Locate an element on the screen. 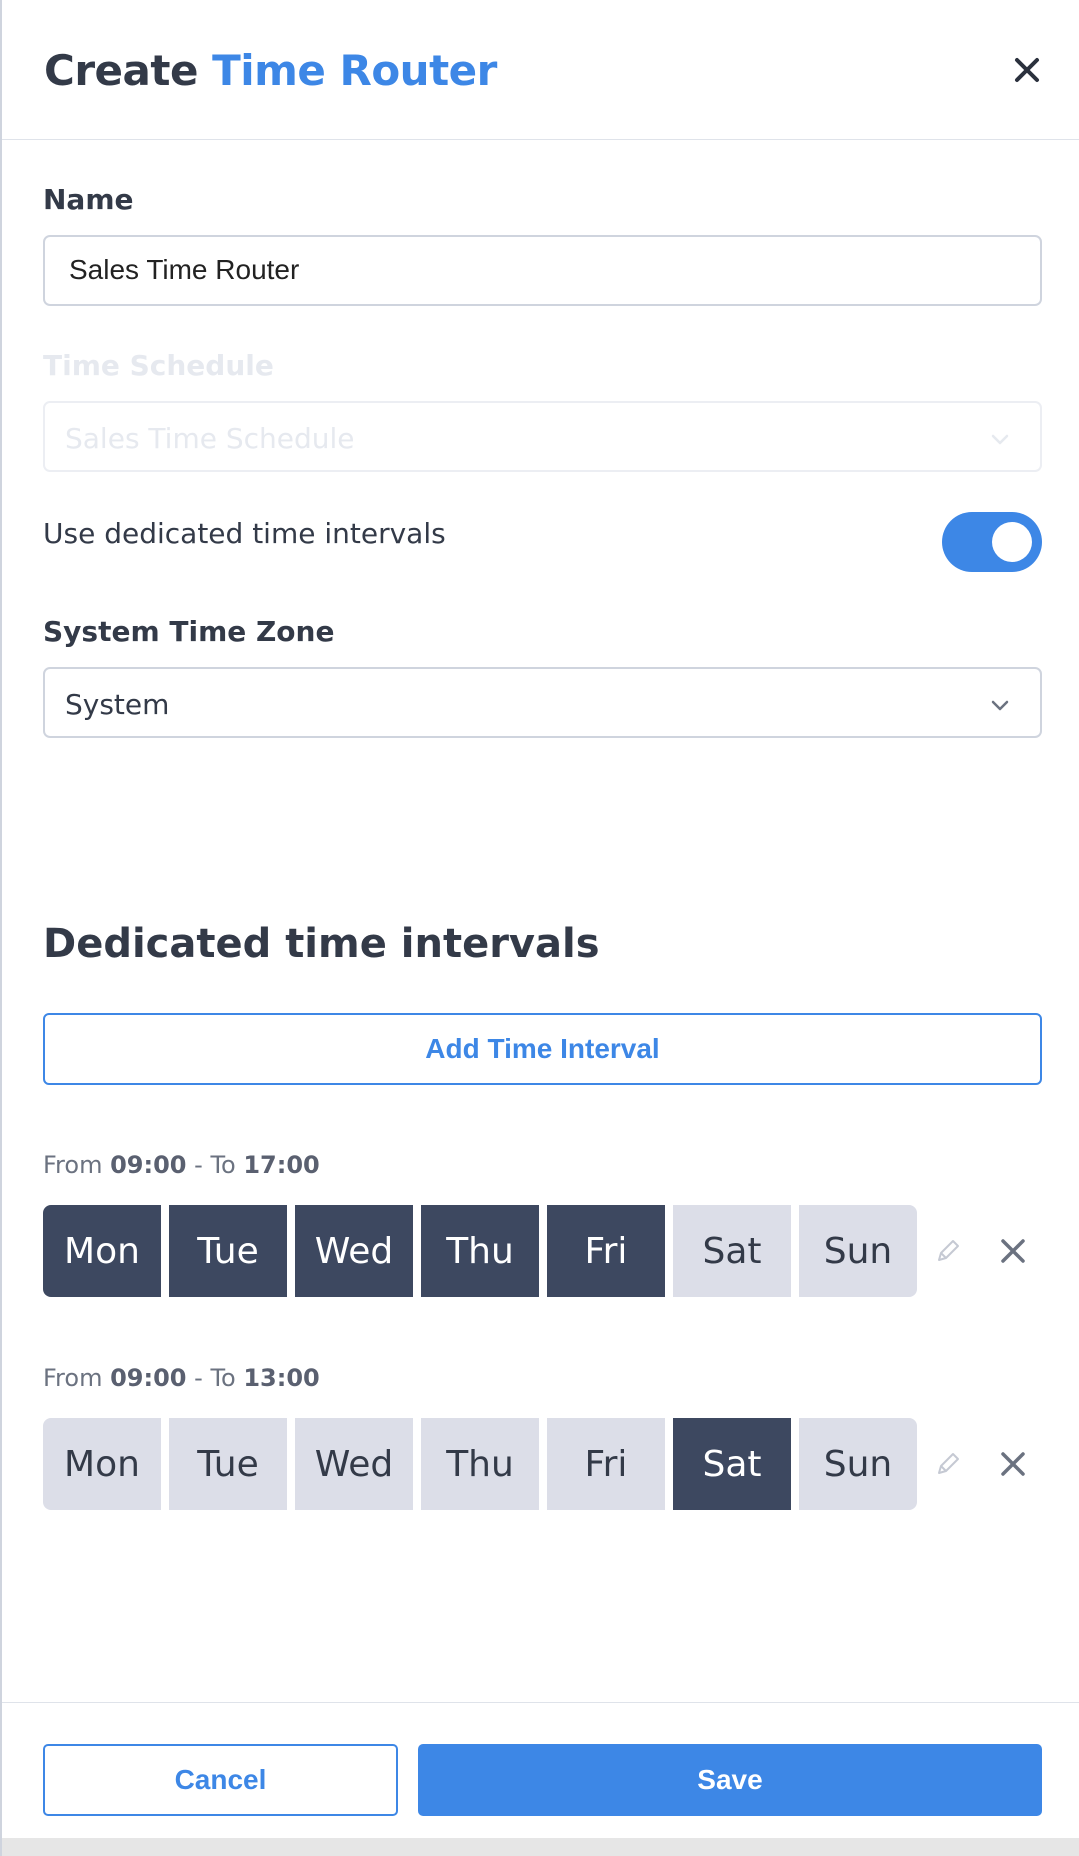 Image resolution: width=1079 pixels, height=1856 pixels. interval-caption: From 09:00 - To 17:00 is located at coordinates (181, 1165).